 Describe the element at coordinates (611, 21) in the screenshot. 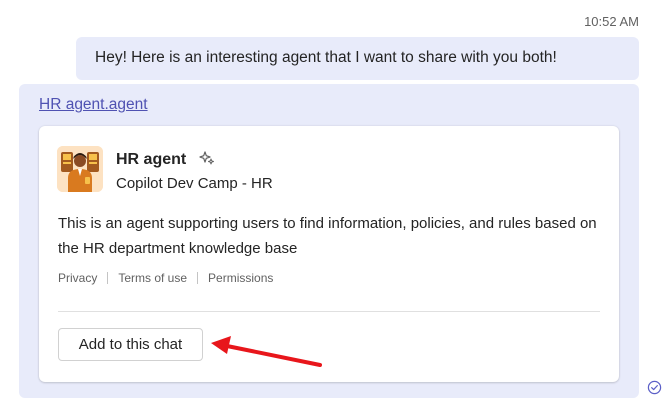

I see `message-timestamp: 10:52 AM` at that location.